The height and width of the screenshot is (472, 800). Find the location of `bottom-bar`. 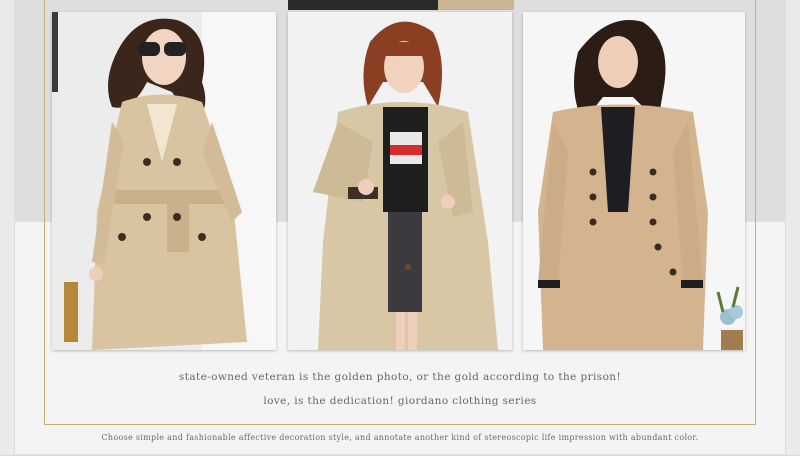

bottom-bar is located at coordinates (400, 463).